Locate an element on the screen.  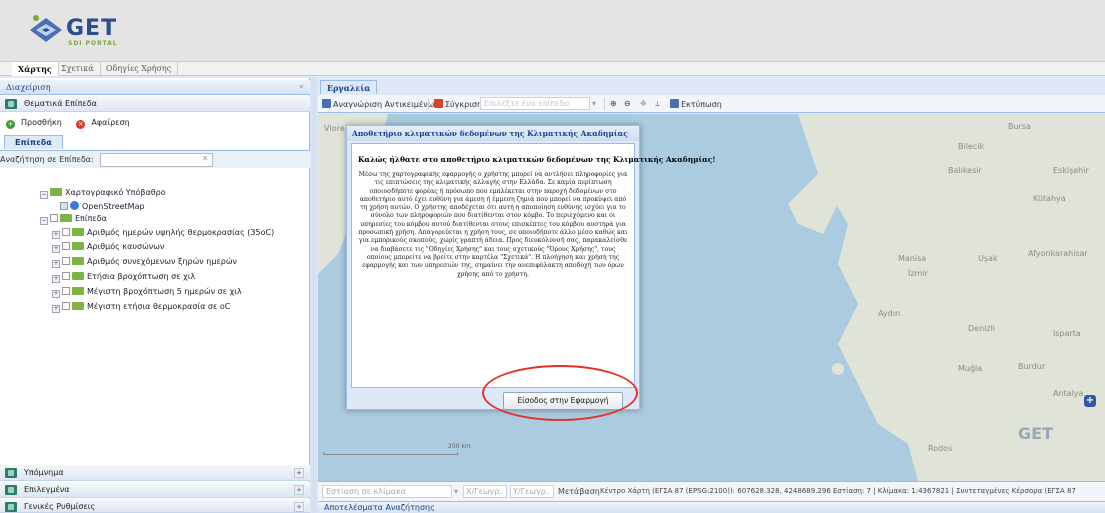
zoom-scale-placeholder: Εστίαση σε κλίμακα is located at coordinates (366, 491).